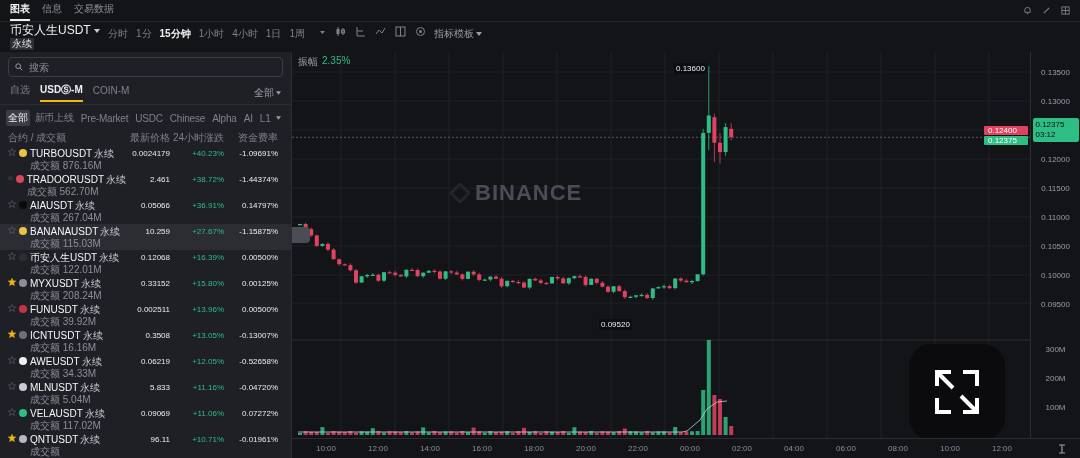 Image resolution: width=1080 pixels, height=458 pixels. What do you see at coordinates (224, 118) in the screenshot?
I see `category-chip: Alpha` at bounding box center [224, 118].